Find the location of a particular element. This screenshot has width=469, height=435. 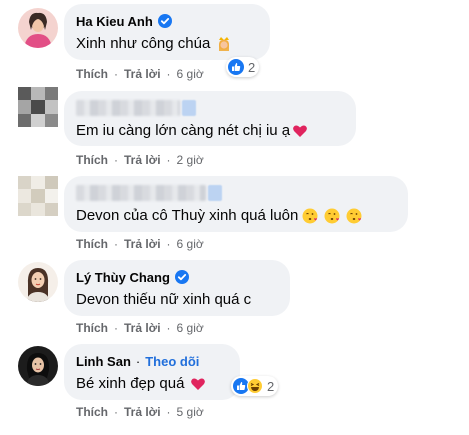

follow-button: Theo dõi is located at coordinates (172, 361).